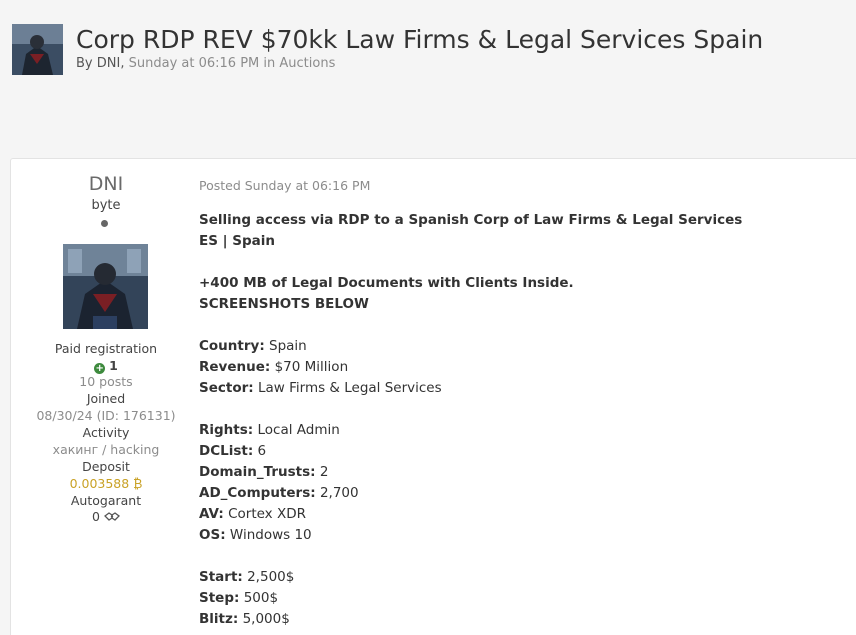 This screenshot has width=856, height=635. I want to click on field-label: AV:, so click(211, 514).